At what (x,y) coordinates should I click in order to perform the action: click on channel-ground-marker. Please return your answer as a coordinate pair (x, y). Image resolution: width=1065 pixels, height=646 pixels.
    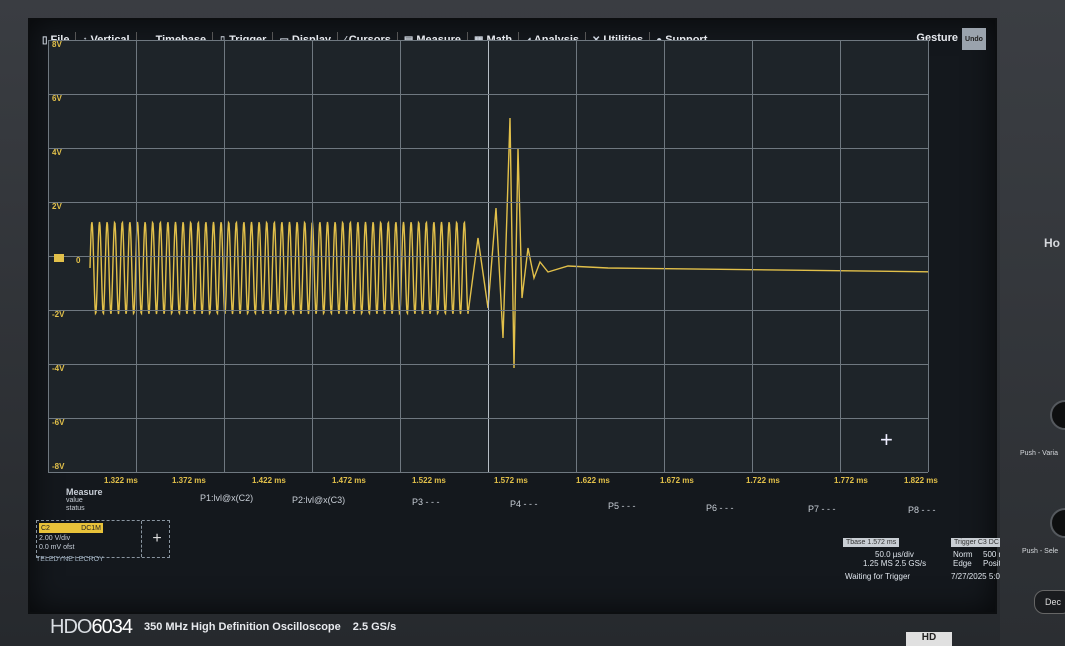
    Looking at the image, I should click on (59, 258).